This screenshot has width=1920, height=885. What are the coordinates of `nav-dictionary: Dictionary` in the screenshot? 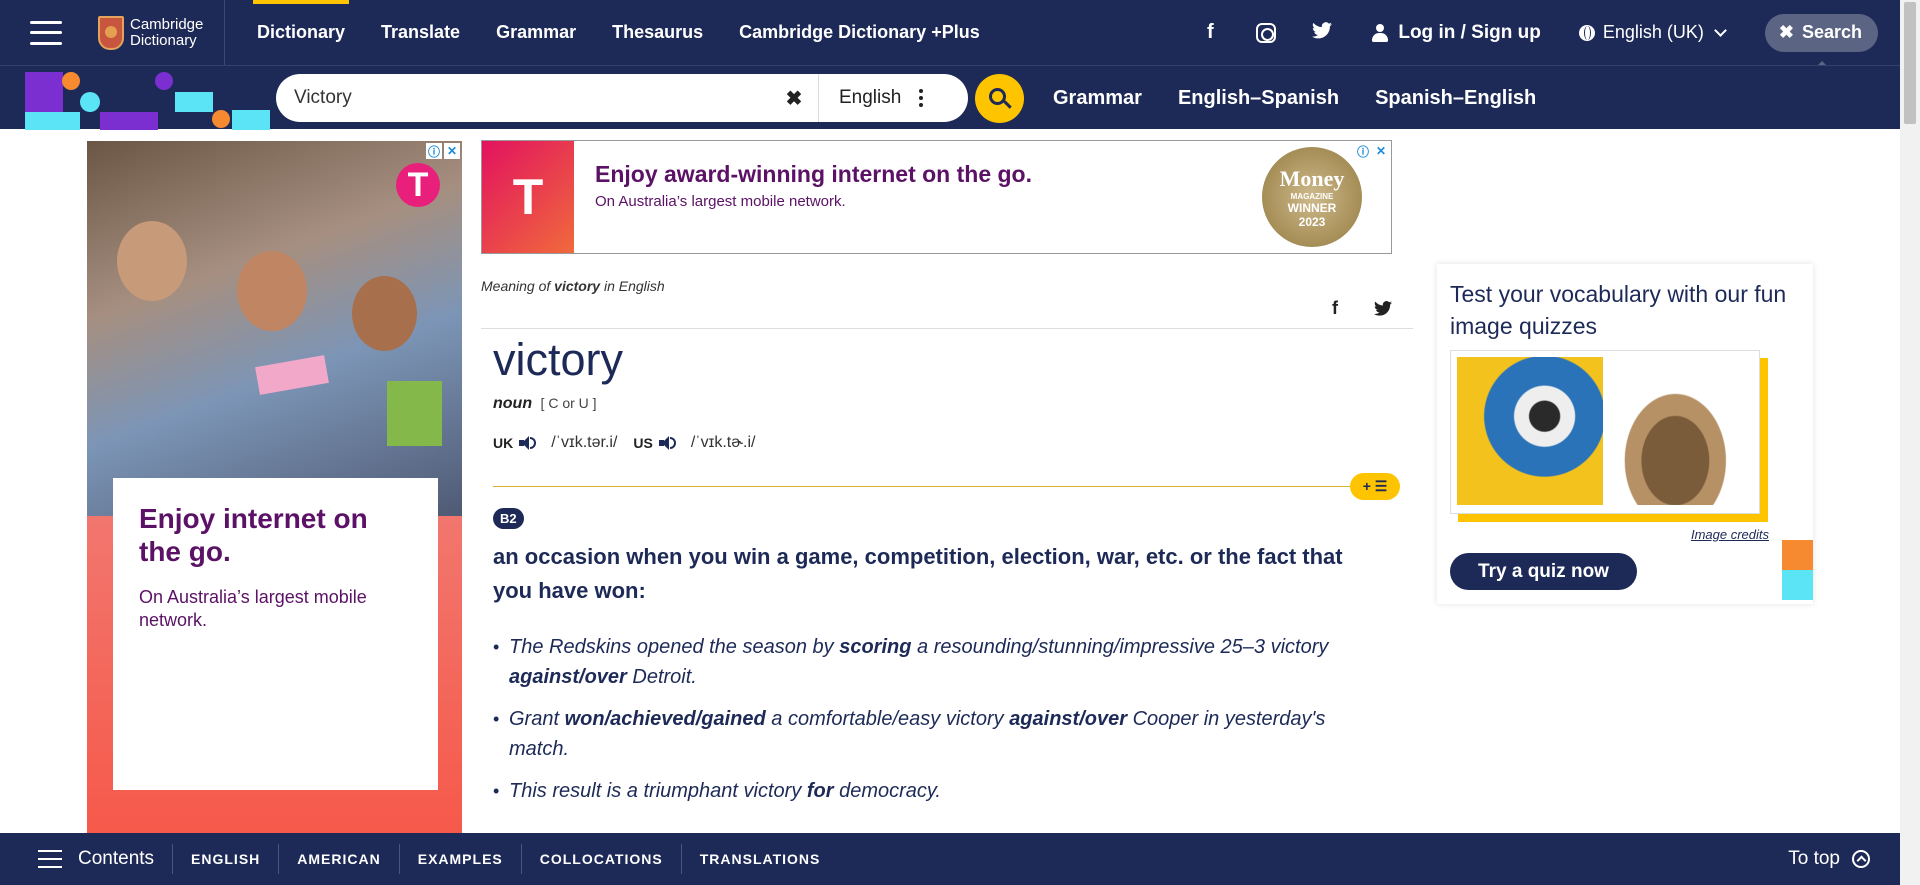 It's located at (301, 32).